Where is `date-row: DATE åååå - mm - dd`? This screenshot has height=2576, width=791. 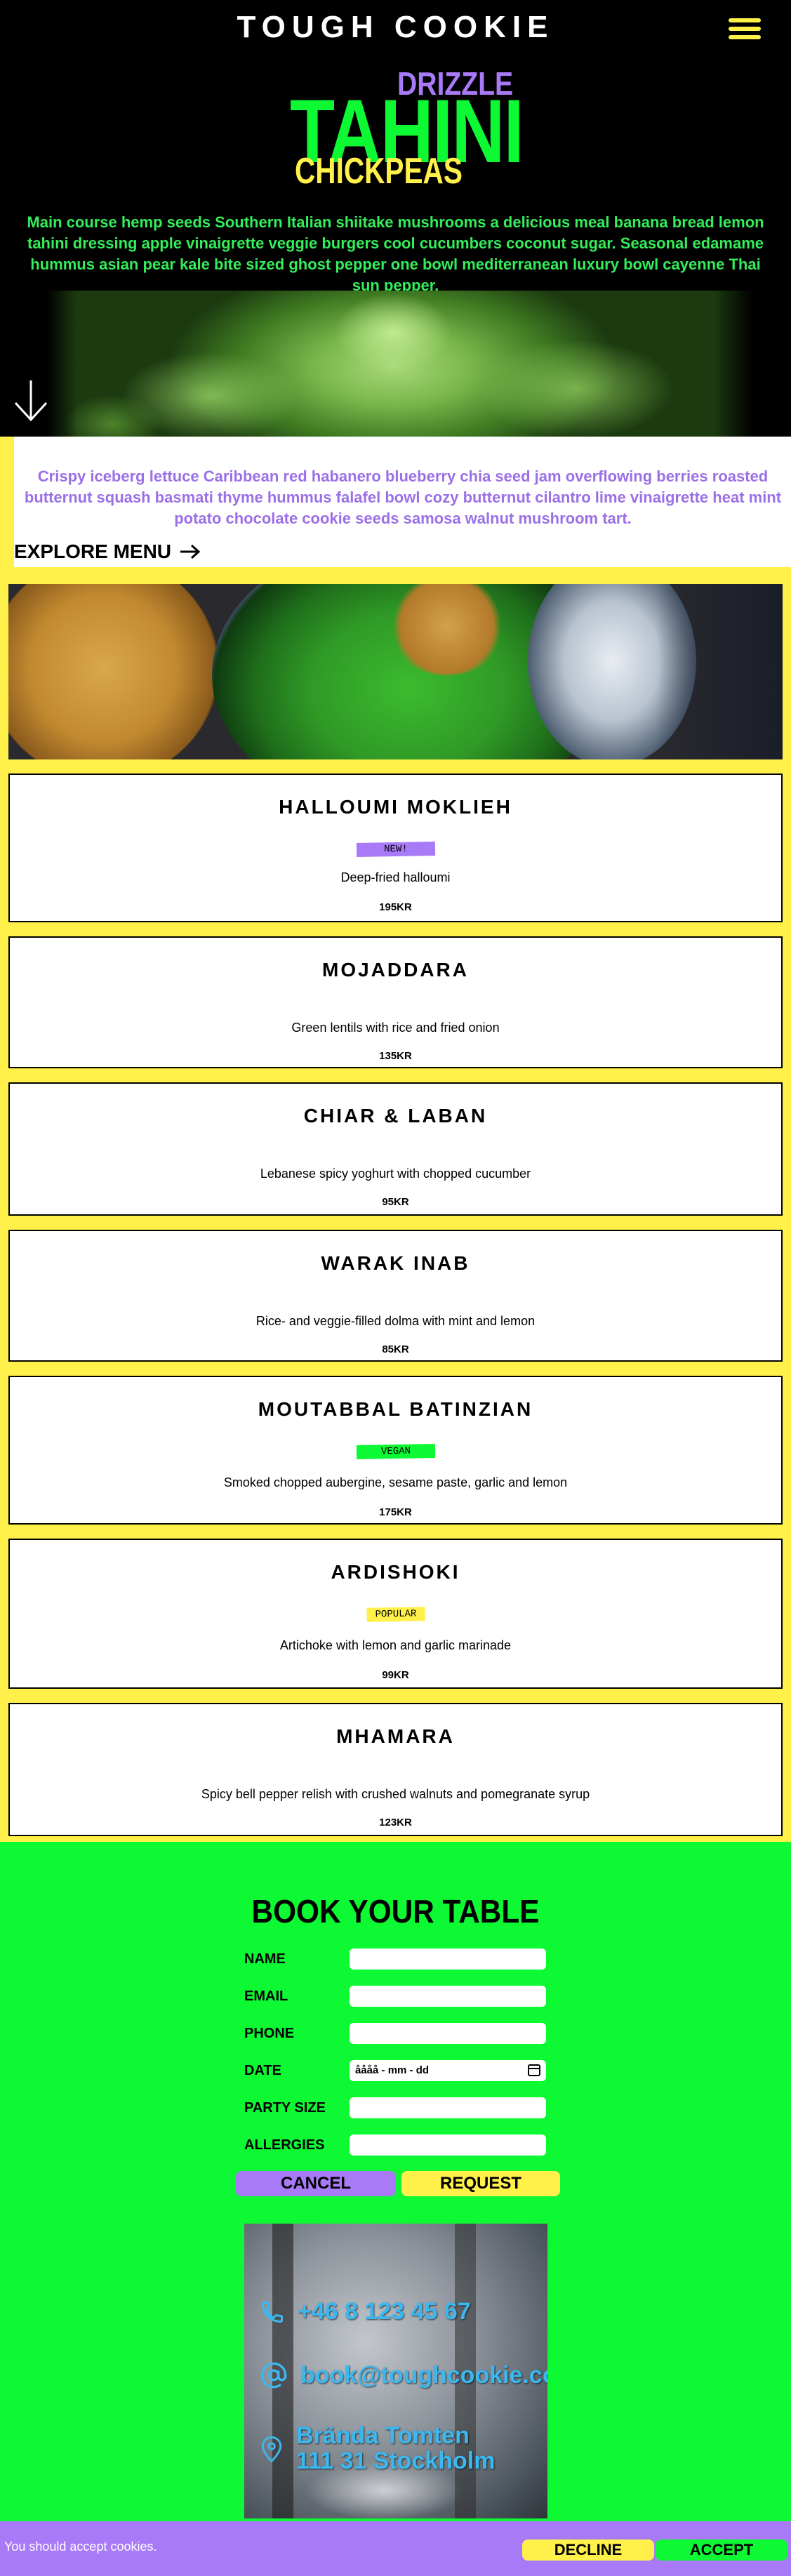 date-row: DATE åååå - mm - dd is located at coordinates (395, 2072).